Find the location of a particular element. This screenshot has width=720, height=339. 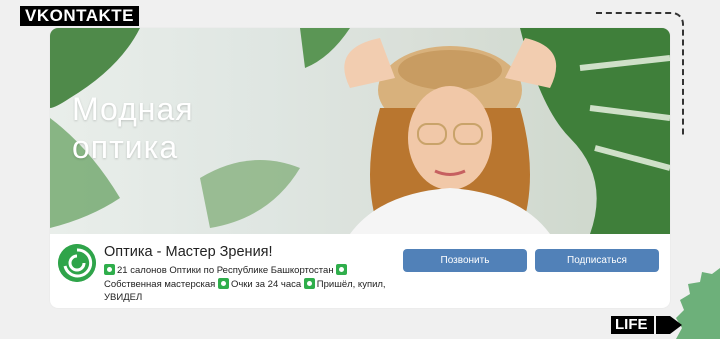

desc-line-3: Очки за 24 часа is located at coordinates (266, 284).